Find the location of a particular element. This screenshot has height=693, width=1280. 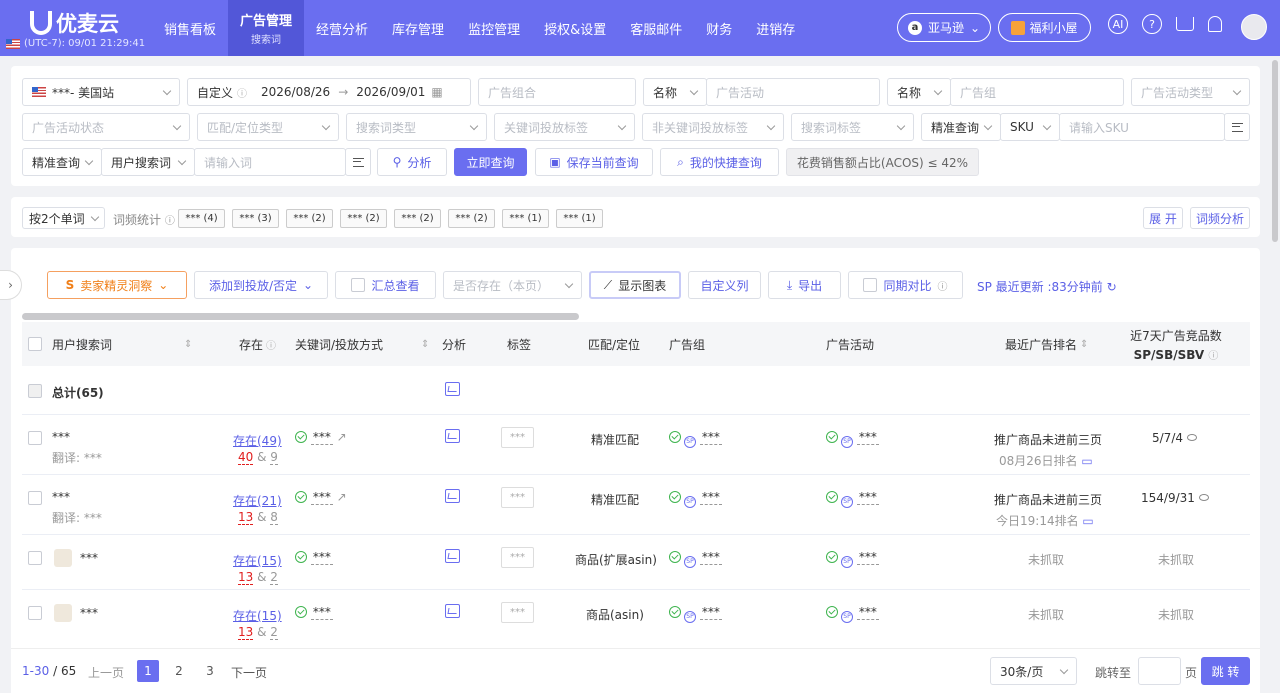

store-select: ***- 美国站 is located at coordinates (101, 92).